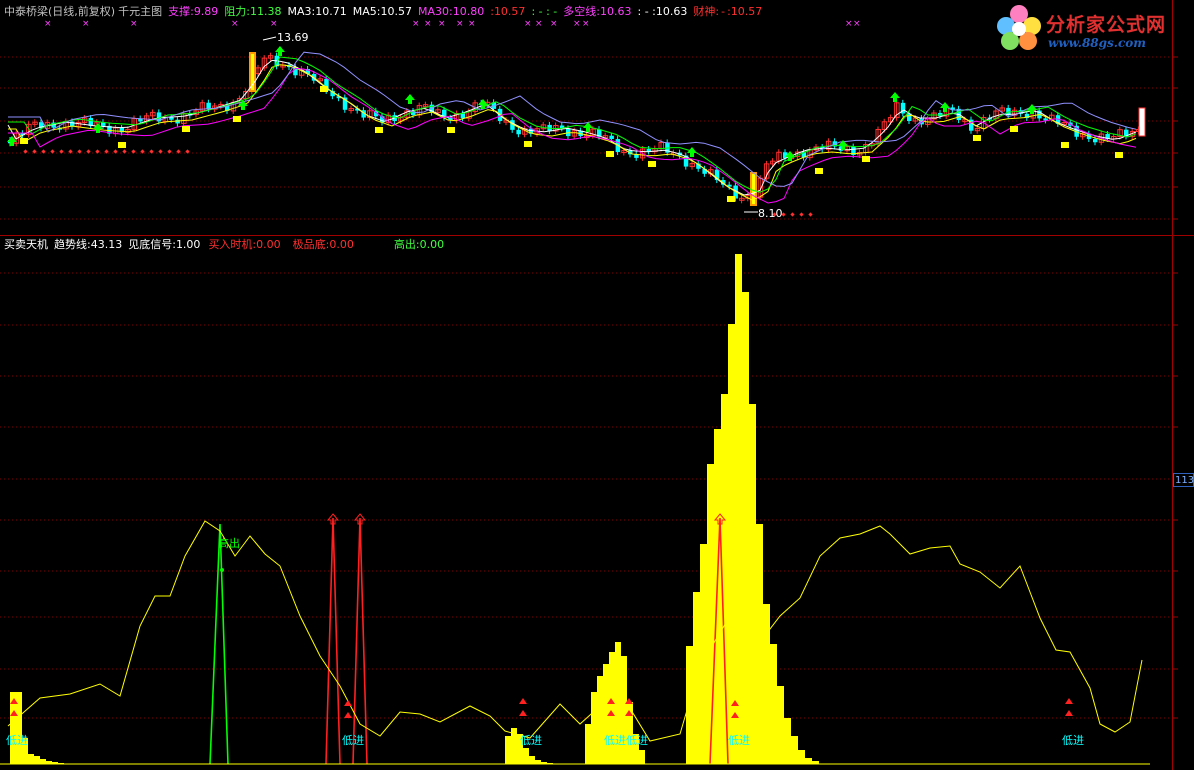 Image resolution: width=1194 pixels, height=770 pixels. I want to click on axis-value-badge: 113, so click(1183, 480).